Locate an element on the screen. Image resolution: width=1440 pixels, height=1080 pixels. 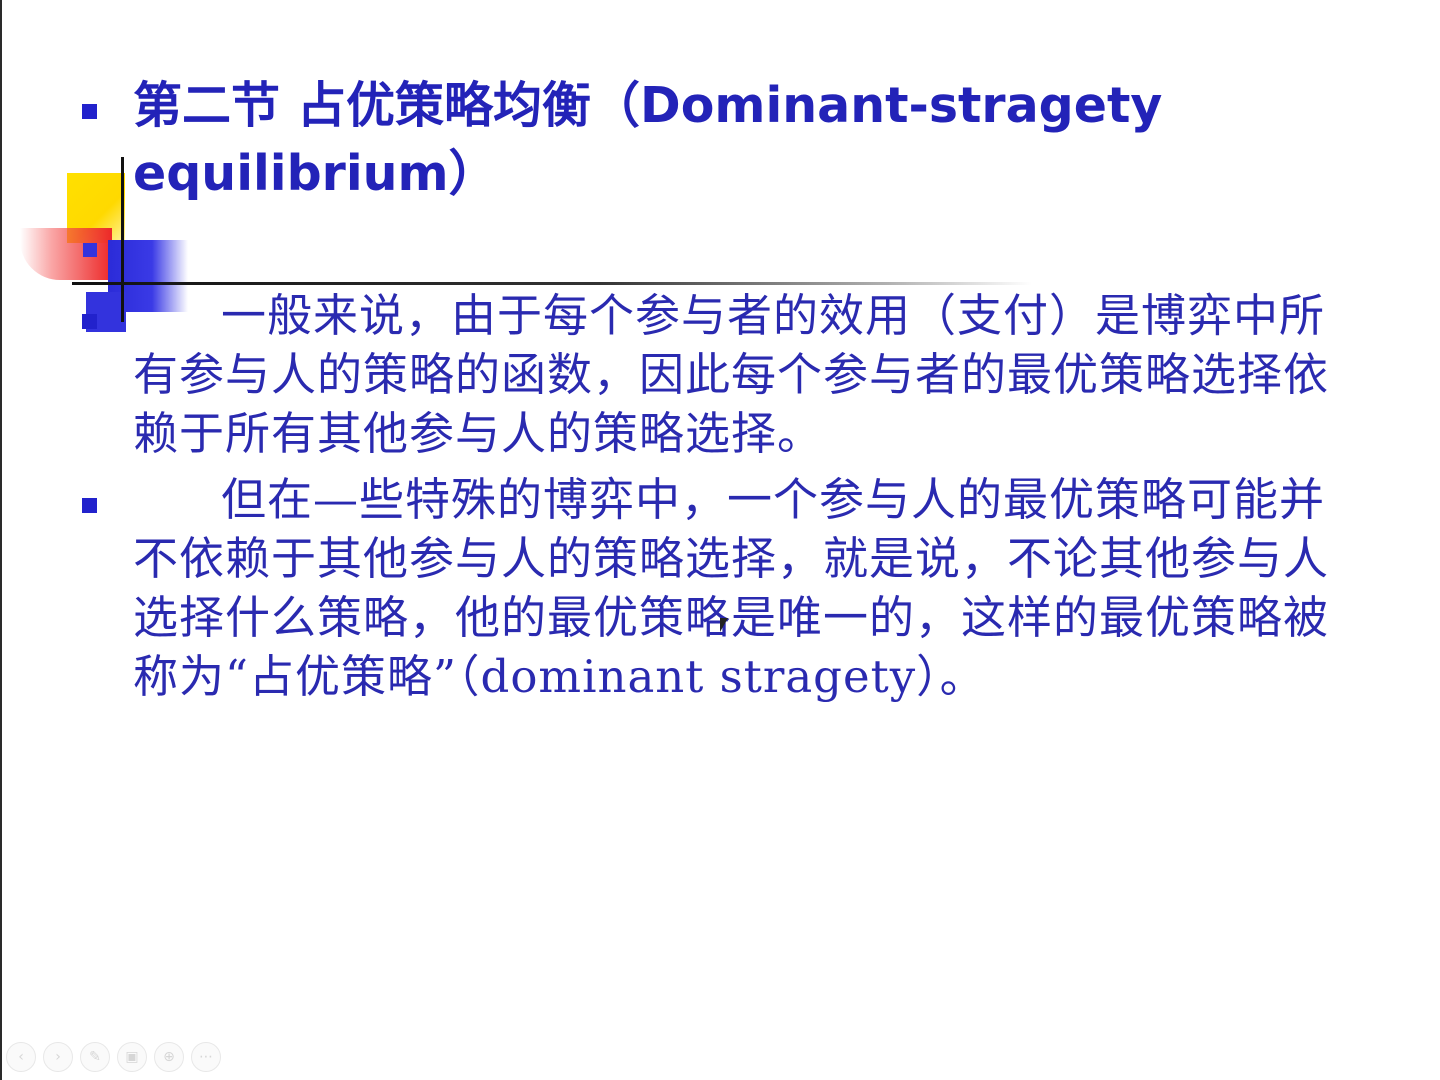
decor-horizontal-line is located at coordinates (552, 283).